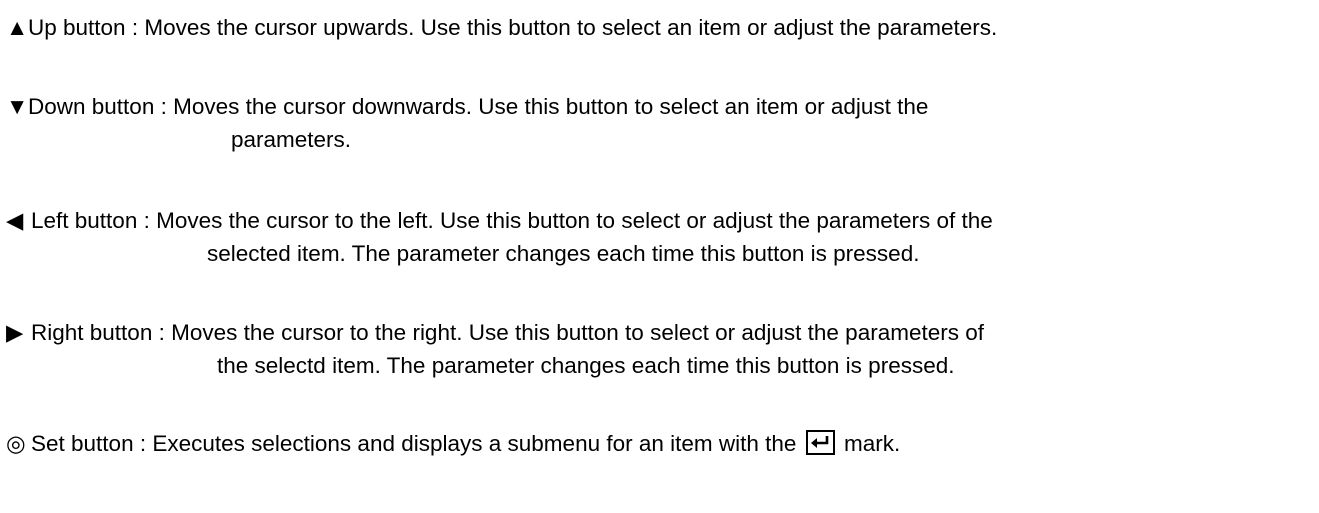 The height and width of the screenshot is (513, 1319). I want to click on set-bullseye-icon: ◎, so click(16, 443).